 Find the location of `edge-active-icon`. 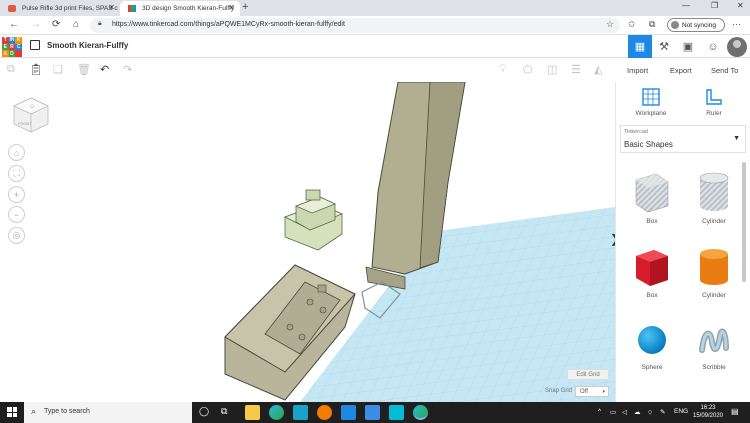

edge-active-icon is located at coordinates (420, 412).